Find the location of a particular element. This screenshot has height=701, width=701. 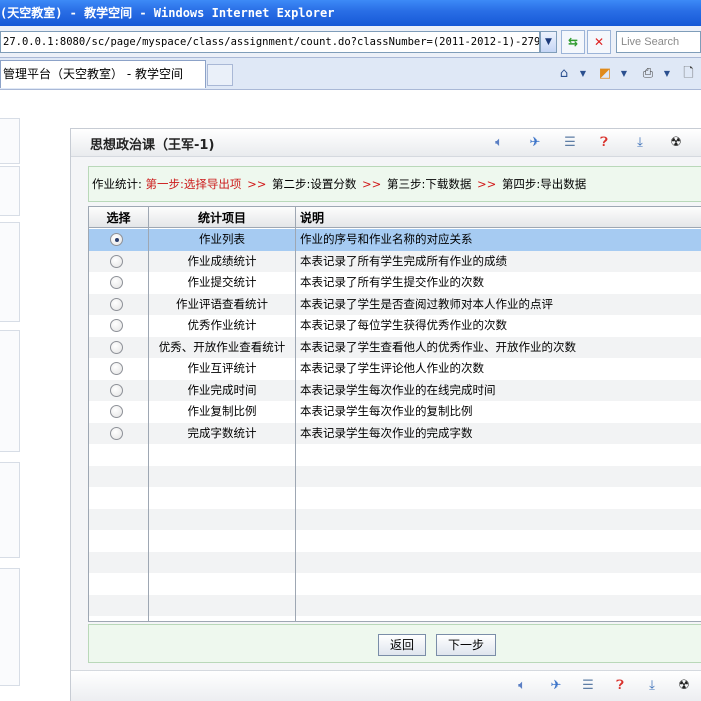

table-row: 作业列表 作业的序号和作业名称的对应关系 is located at coordinates (395, 240).